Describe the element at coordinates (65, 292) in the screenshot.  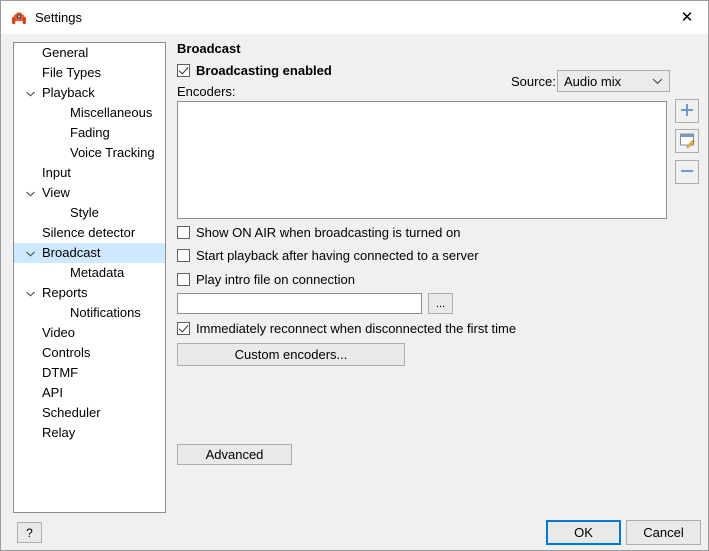
I see `sidebar-item-label: Reports` at that location.